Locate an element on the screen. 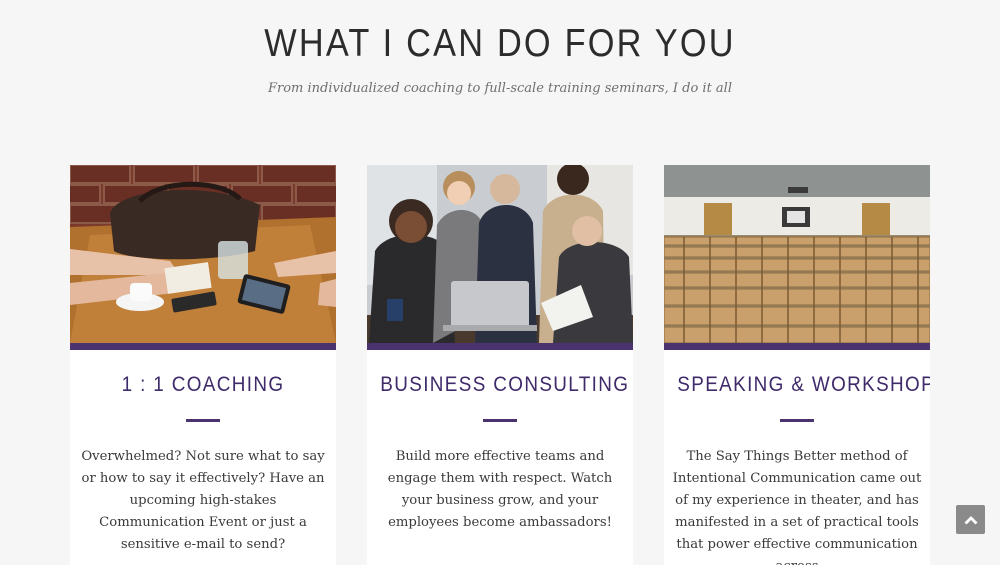 The width and height of the screenshot is (1000, 565). consulting-photo is located at coordinates (500, 254).